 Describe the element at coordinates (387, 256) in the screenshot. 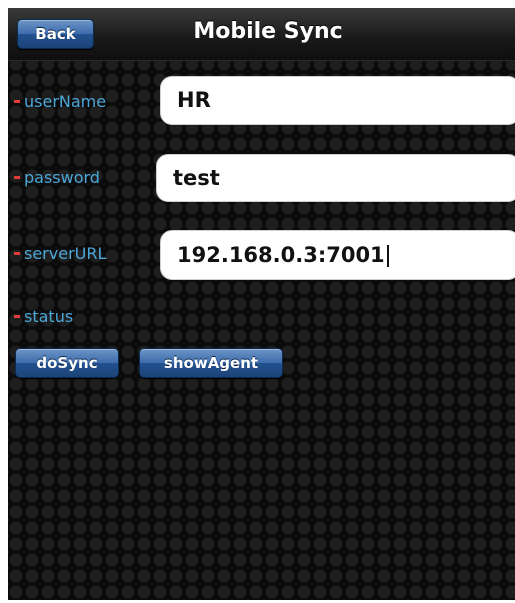

I see `text-cursor` at that location.